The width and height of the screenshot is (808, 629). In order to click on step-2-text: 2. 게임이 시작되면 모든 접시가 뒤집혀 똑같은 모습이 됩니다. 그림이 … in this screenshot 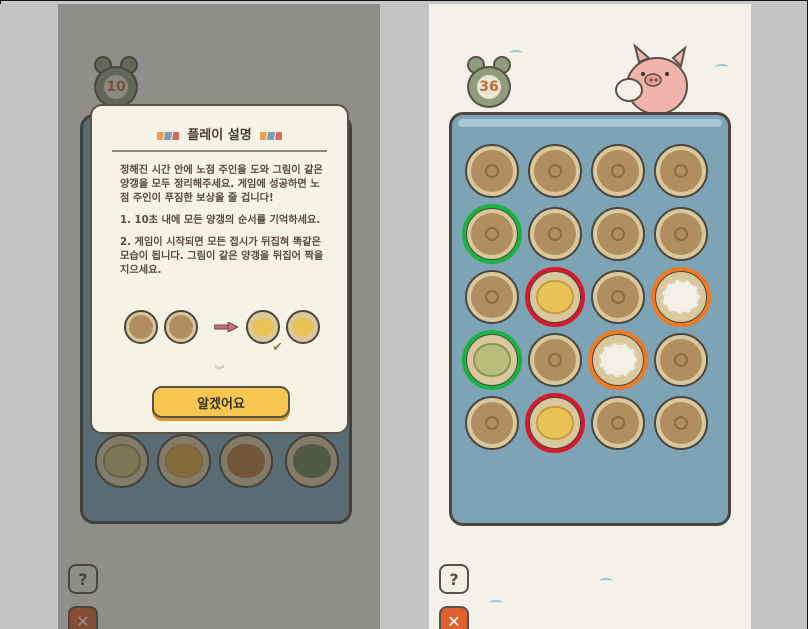, I will do `click(222, 256)`.